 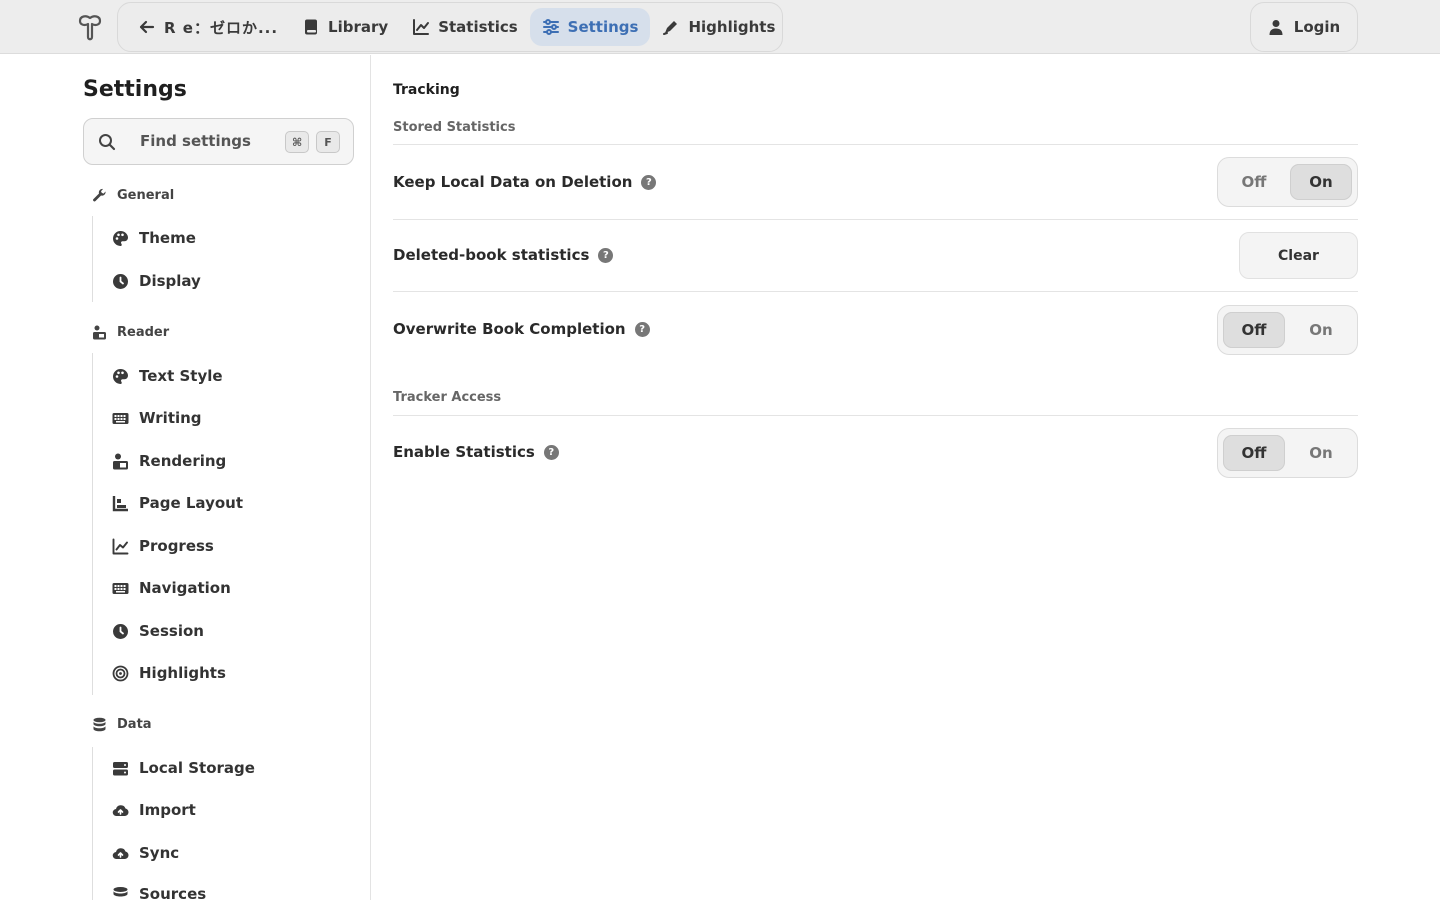 I want to click on sidebar-item-session: Session, so click(x=158, y=631).